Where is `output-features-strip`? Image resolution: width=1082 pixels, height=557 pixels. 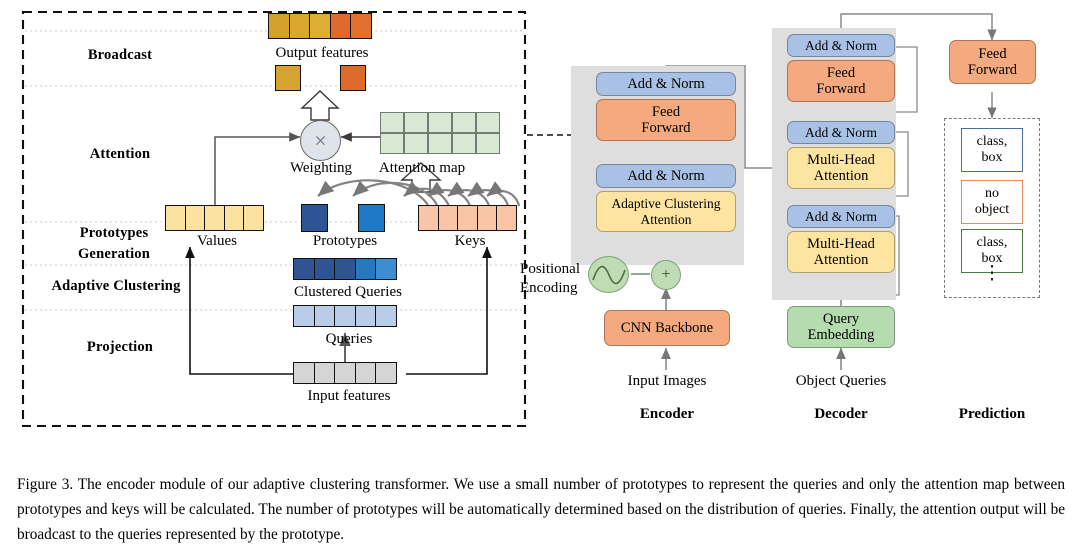 output-features-strip is located at coordinates (320, 26).